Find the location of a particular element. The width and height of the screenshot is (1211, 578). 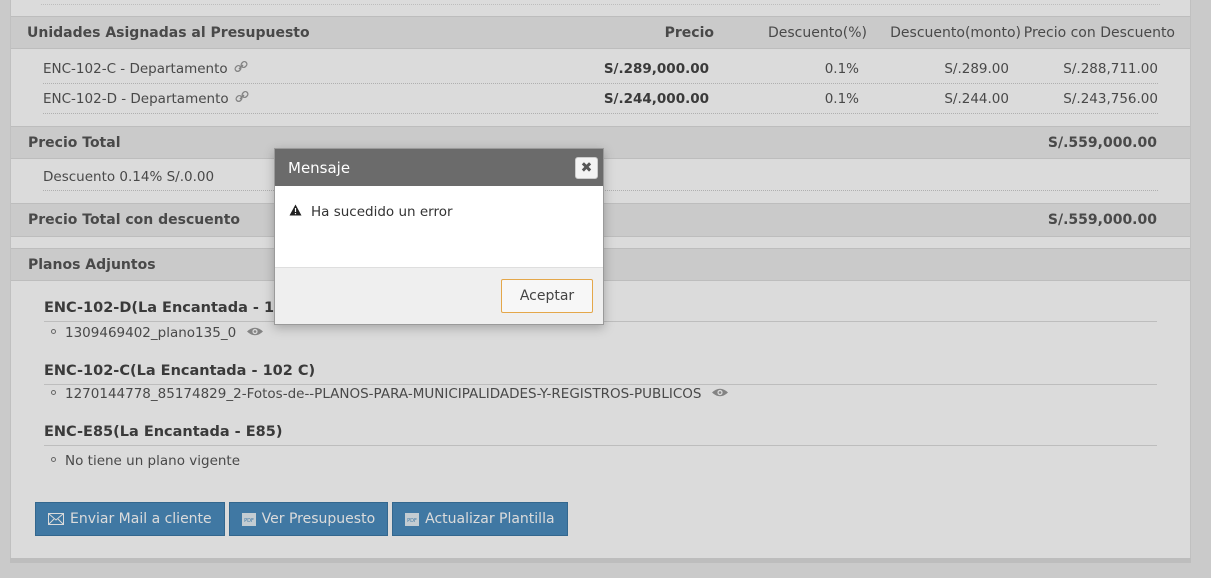

dialog-body: Ha sucedido un error is located at coordinates (439, 227).